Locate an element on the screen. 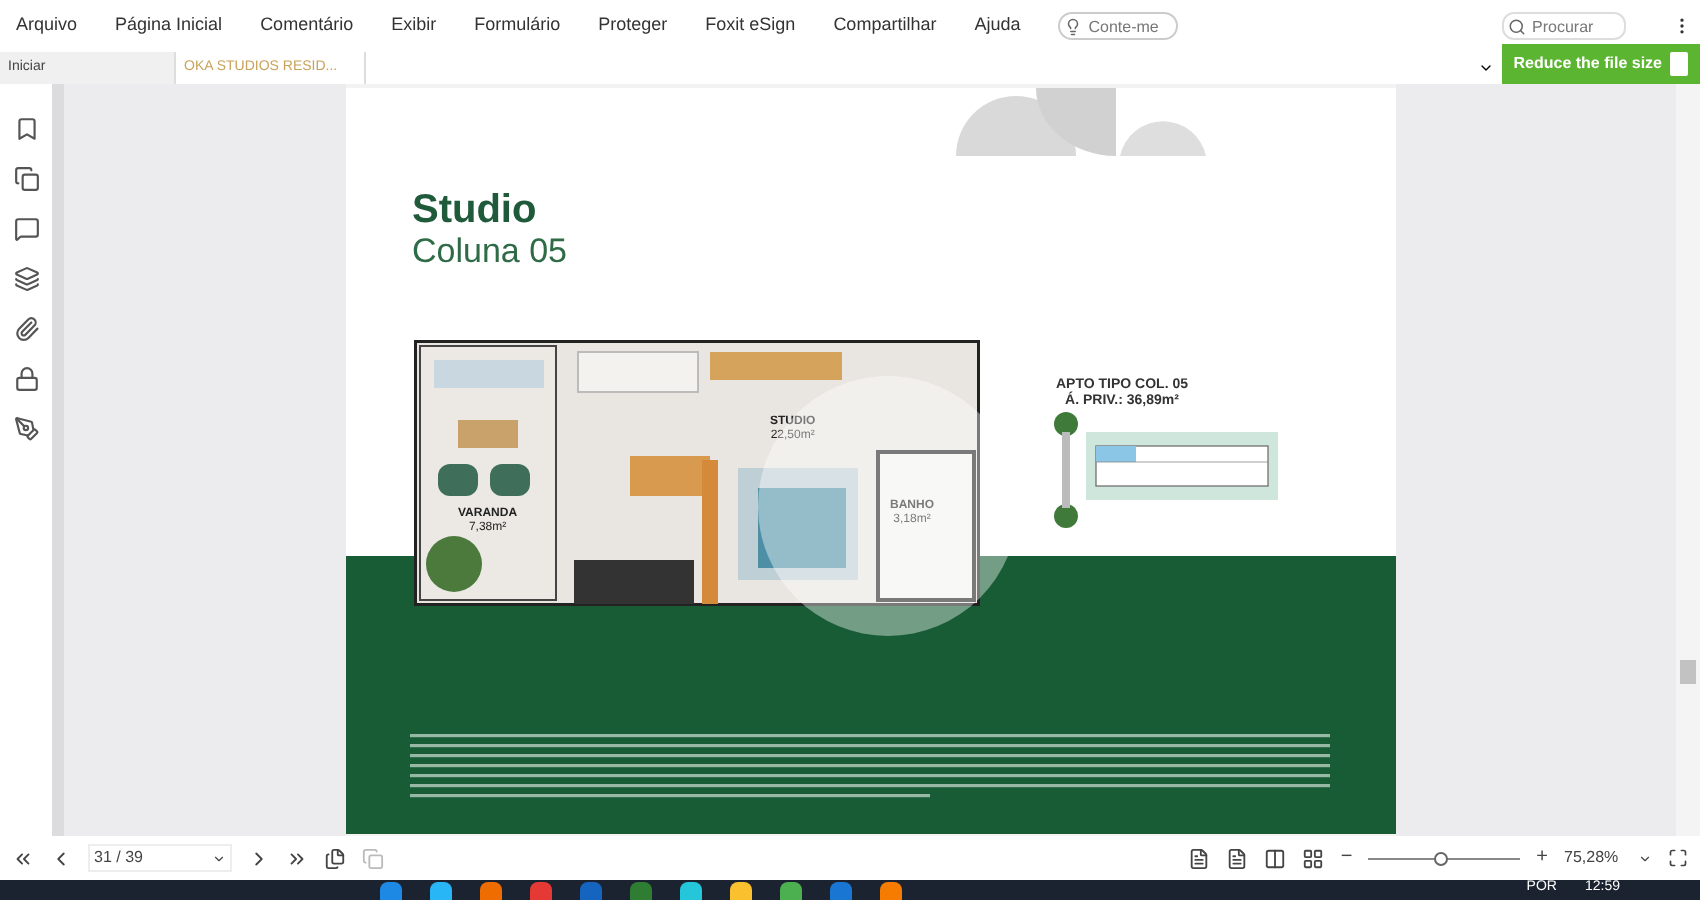 This screenshot has height=900, width=1700. layers-icon is located at coordinates (26, 279).